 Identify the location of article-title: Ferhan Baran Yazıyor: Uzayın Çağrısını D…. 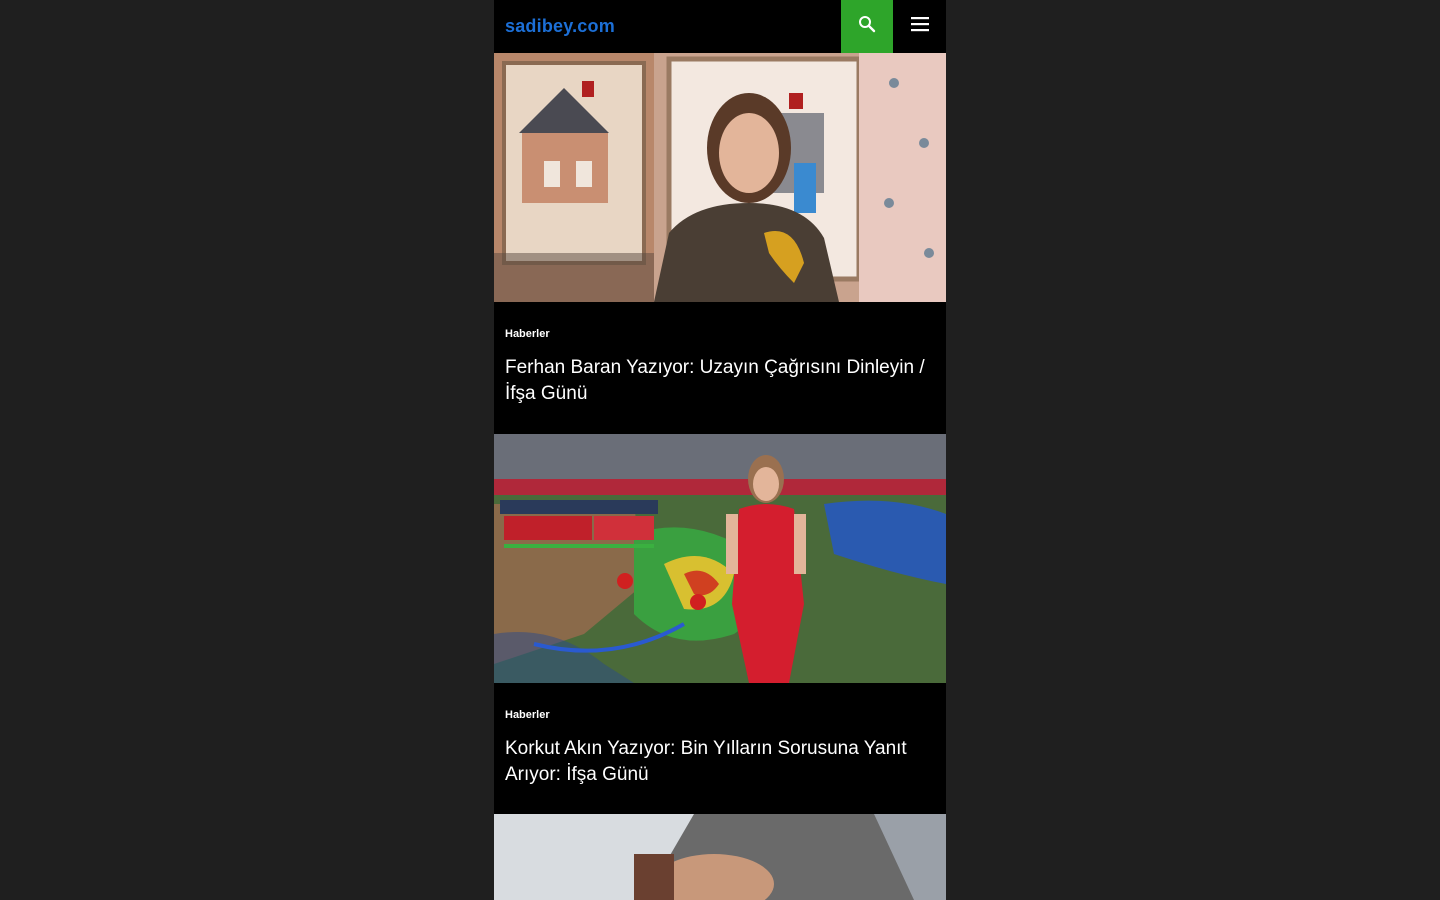
(721, 381).